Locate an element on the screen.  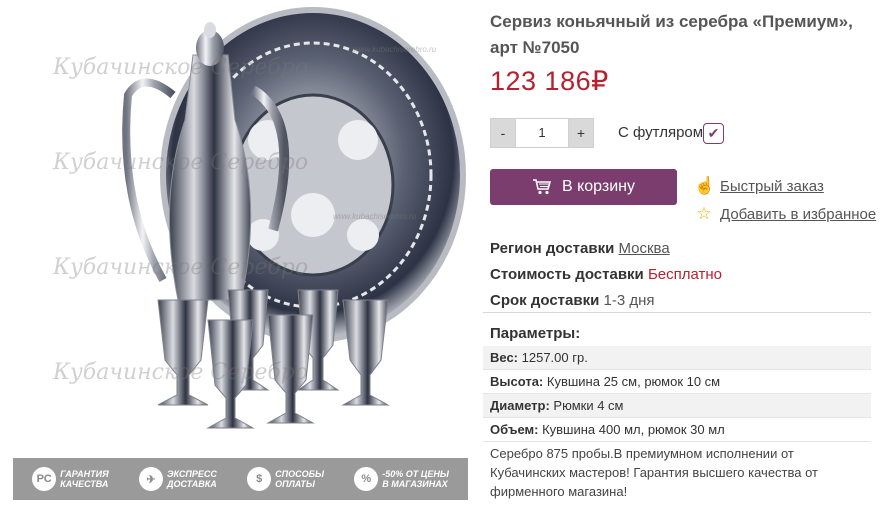
benefit-text: Способы оплаты is located at coordinates (299, 479).